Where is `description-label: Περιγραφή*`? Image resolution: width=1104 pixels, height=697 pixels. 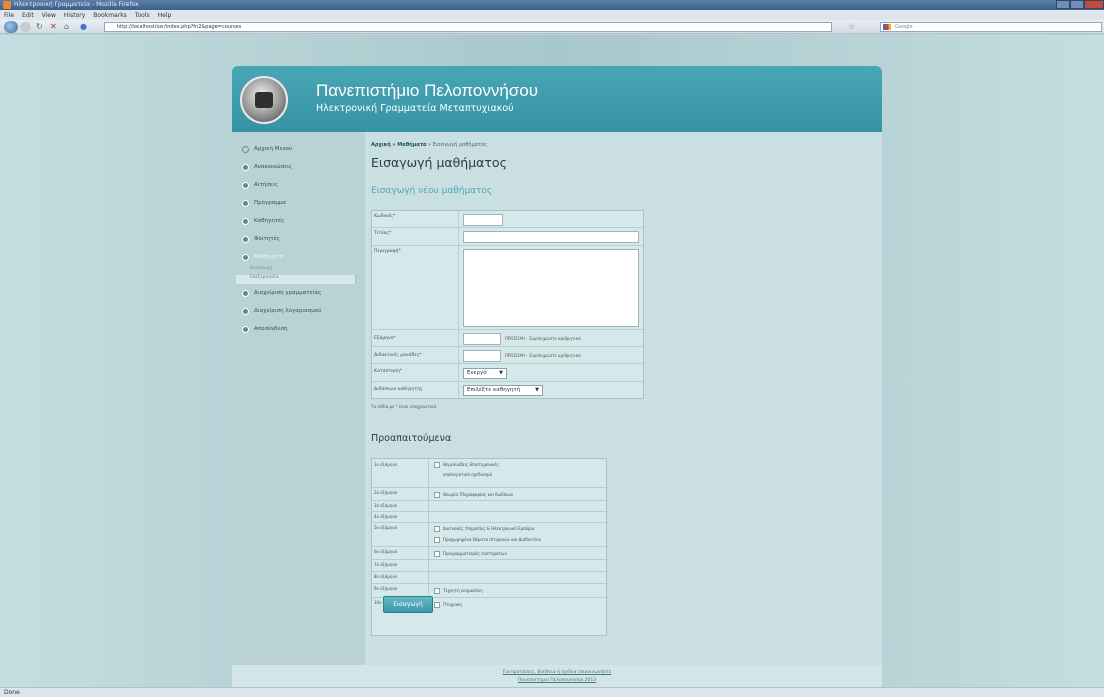
description-label: Περιγραφή* is located at coordinates (387, 251).